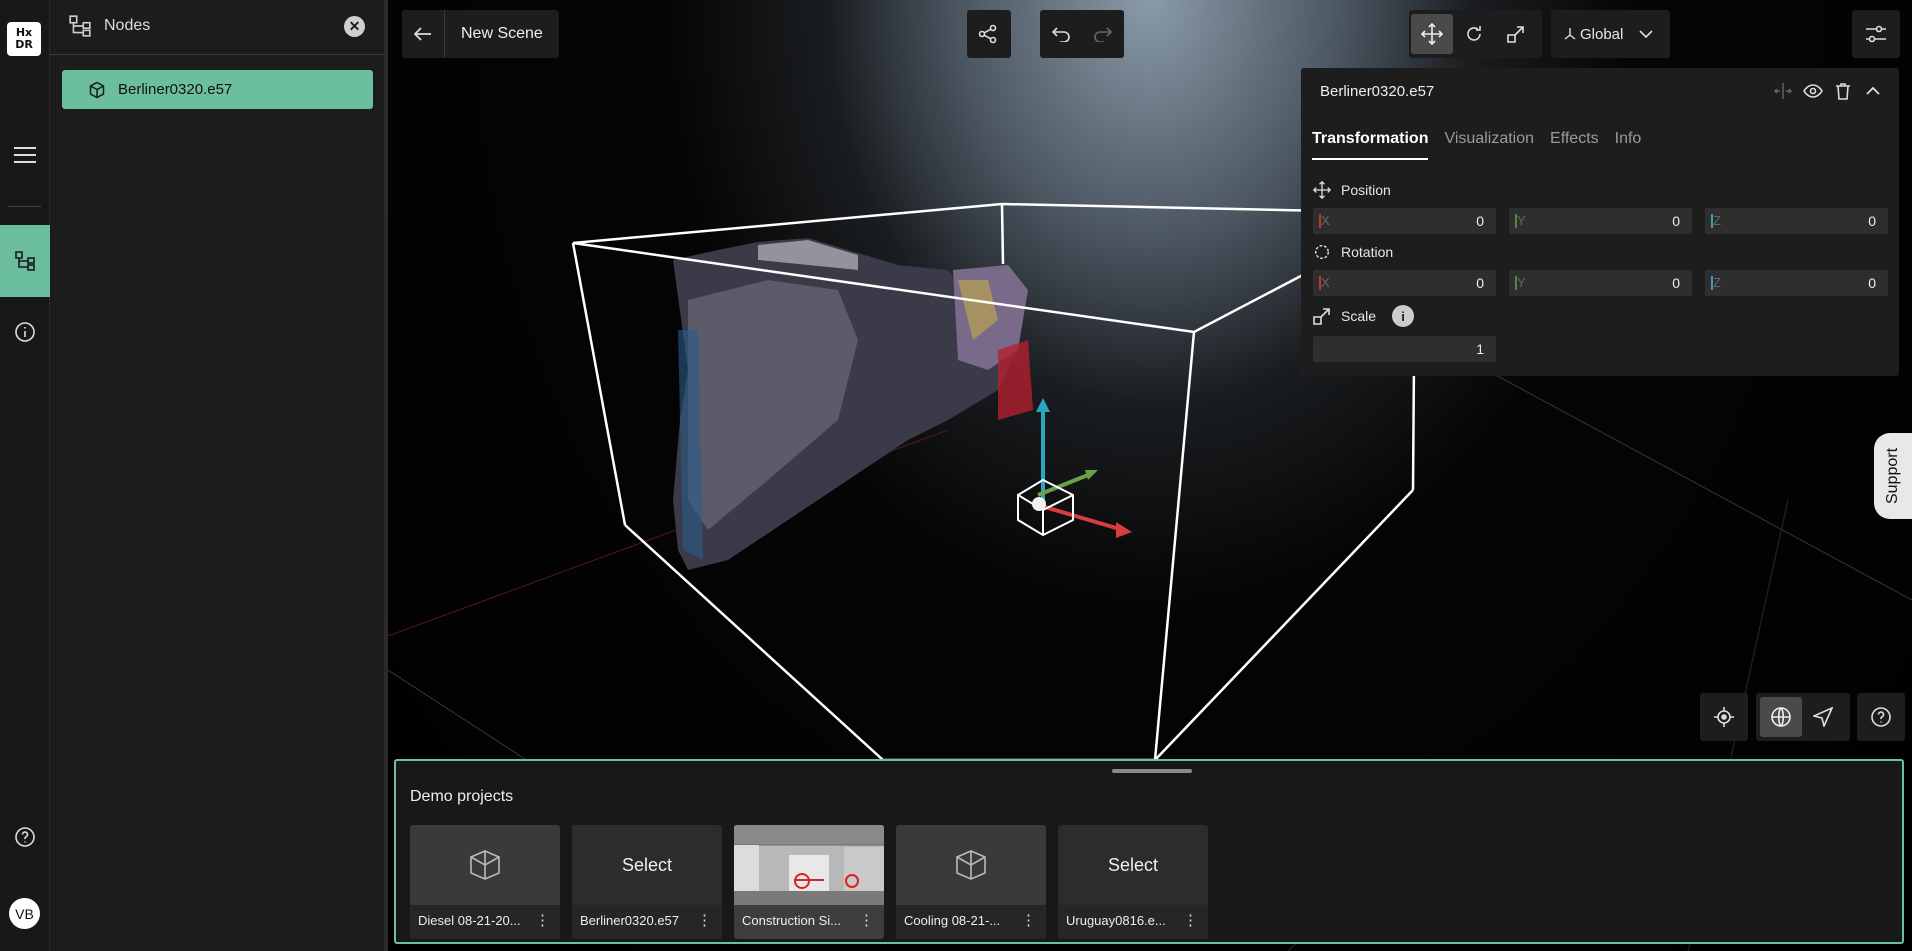 The width and height of the screenshot is (1912, 951). Describe the element at coordinates (1828, 91) in the screenshot. I see `properties-actions` at that location.